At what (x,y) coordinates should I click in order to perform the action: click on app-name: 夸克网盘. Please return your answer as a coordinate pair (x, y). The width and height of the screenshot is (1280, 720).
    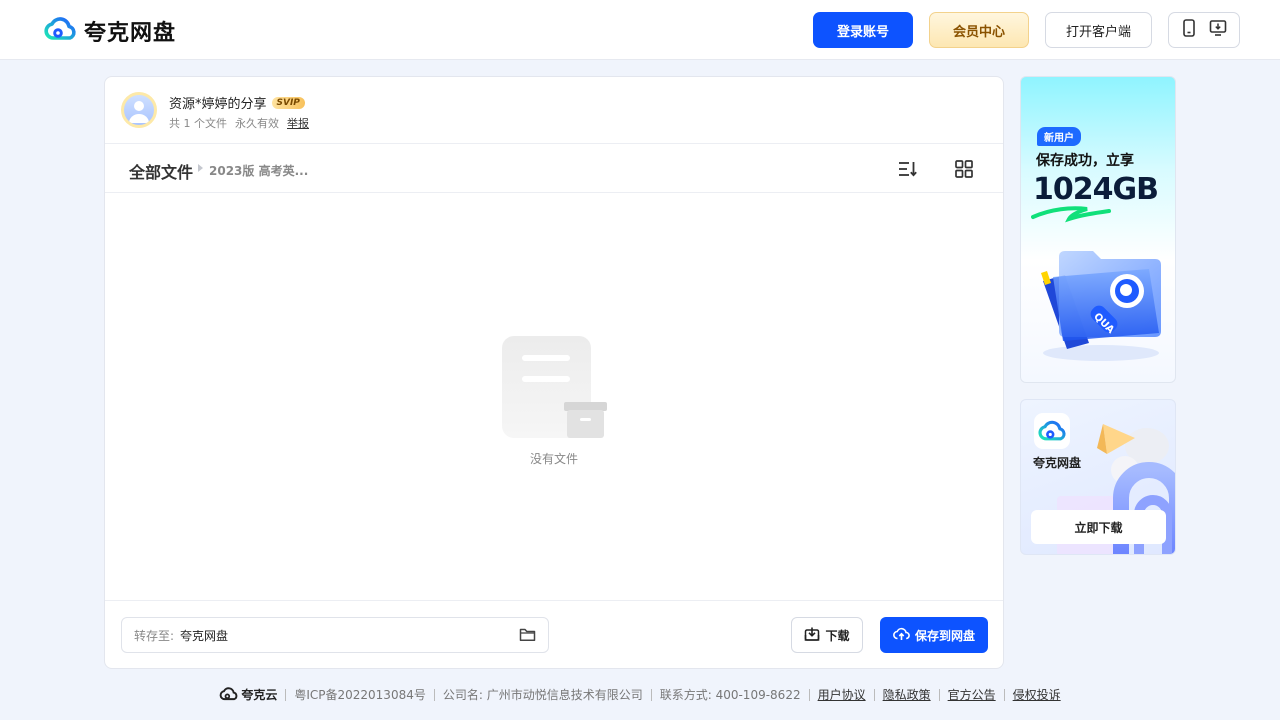
    Looking at the image, I should click on (1057, 463).